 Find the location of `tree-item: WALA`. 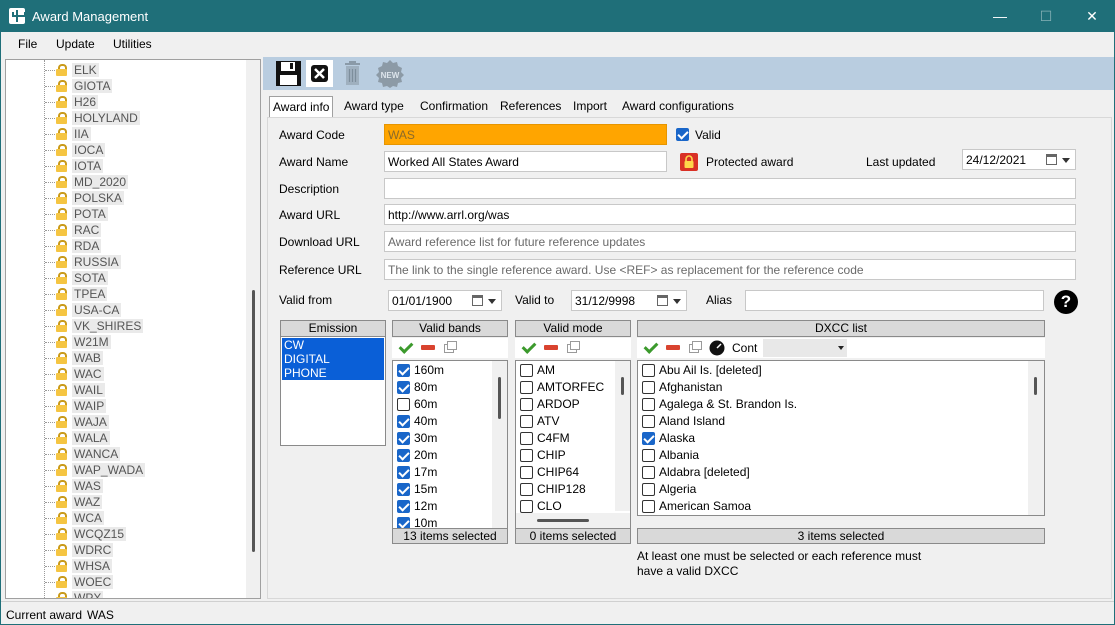

tree-item: WALA is located at coordinates (126, 438).